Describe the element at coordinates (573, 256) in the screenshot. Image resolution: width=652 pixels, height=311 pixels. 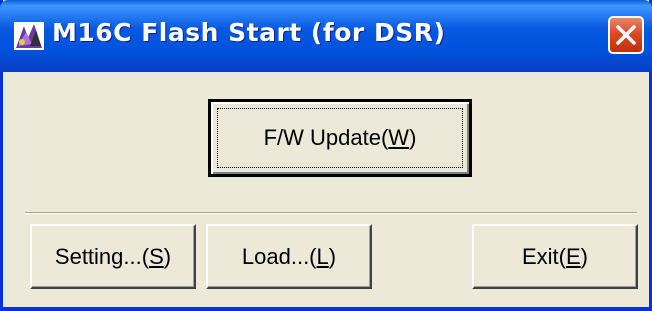
I see `exit-mnemonic: E` at that location.